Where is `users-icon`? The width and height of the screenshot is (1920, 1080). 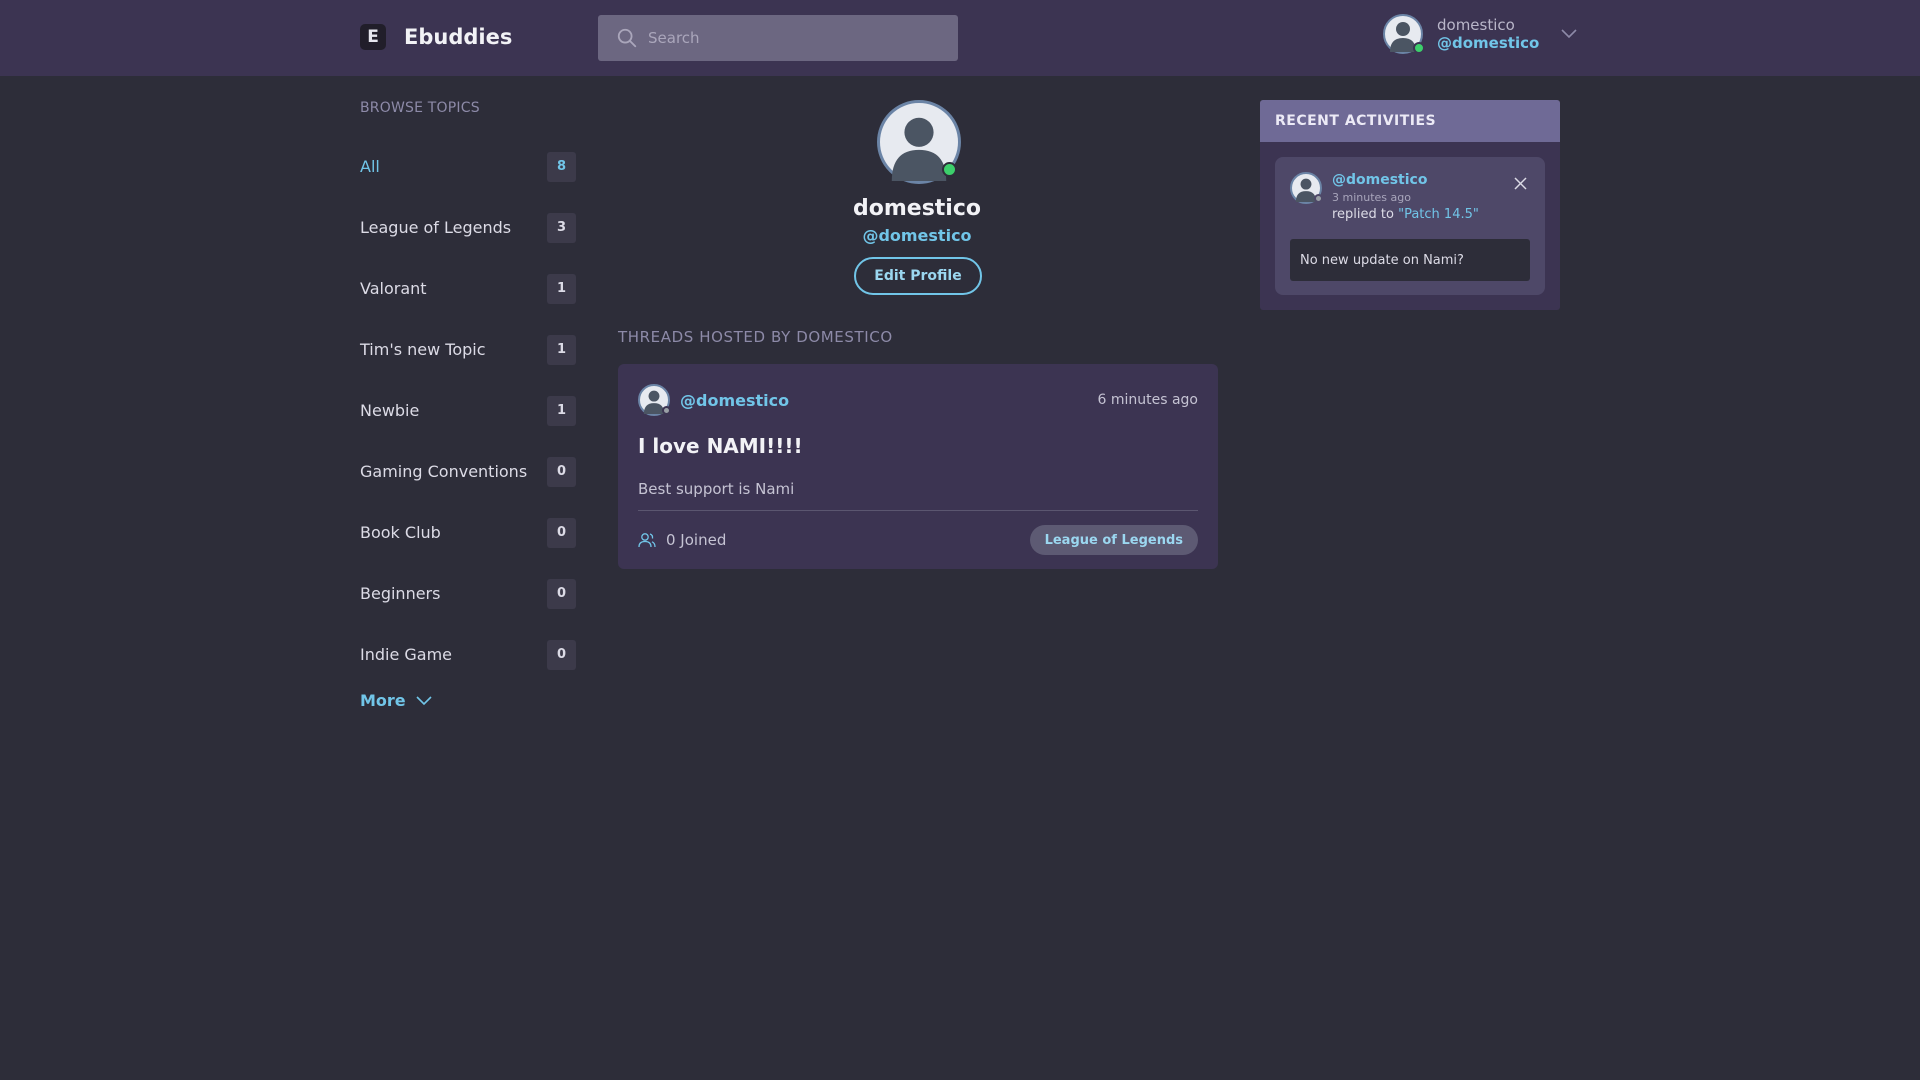 users-icon is located at coordinates (647, 540).